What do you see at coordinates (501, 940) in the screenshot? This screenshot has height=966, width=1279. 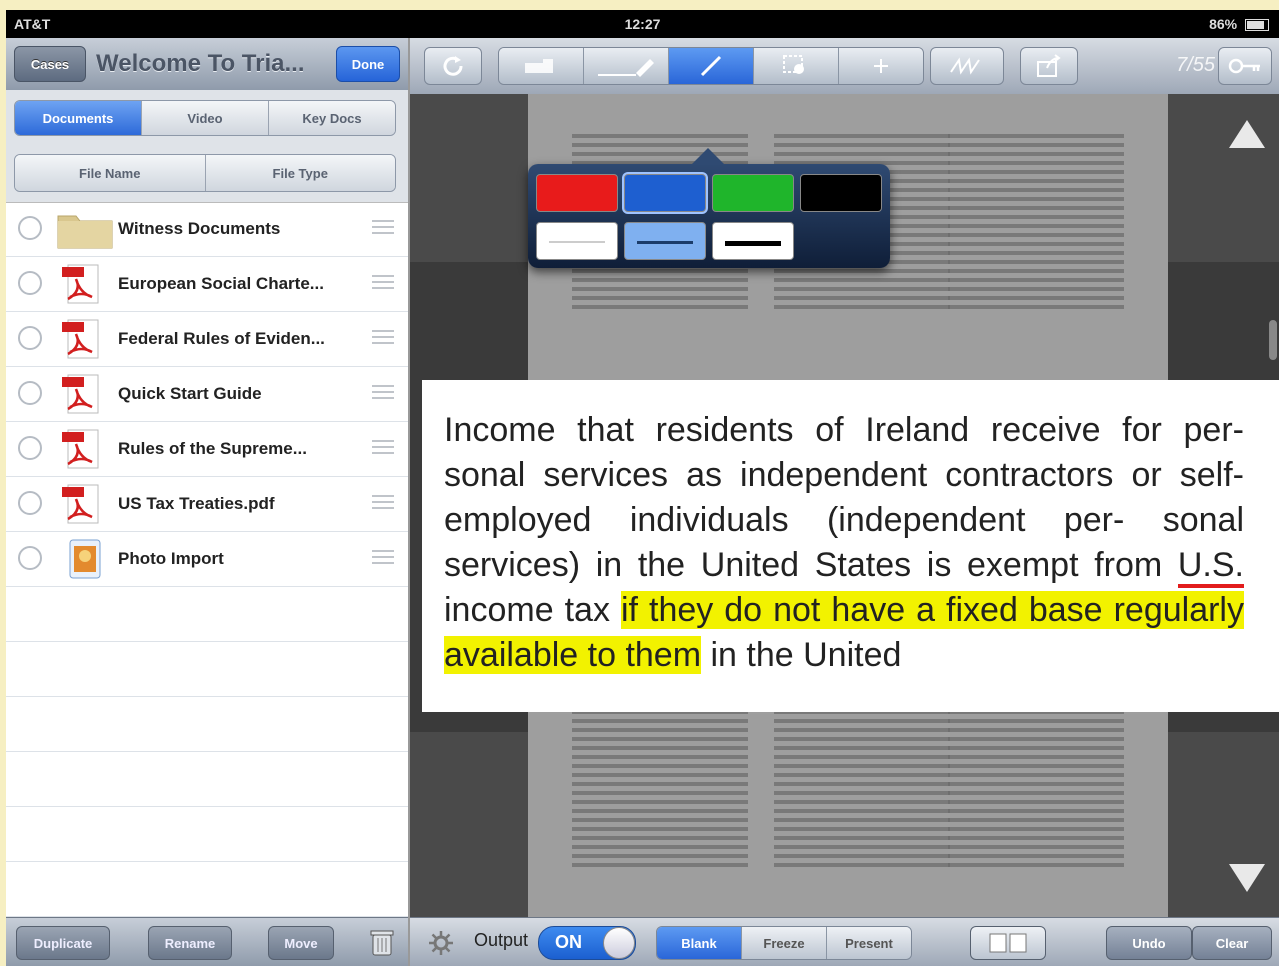 I see `output-label: Output` at bounding box center [501, 940].